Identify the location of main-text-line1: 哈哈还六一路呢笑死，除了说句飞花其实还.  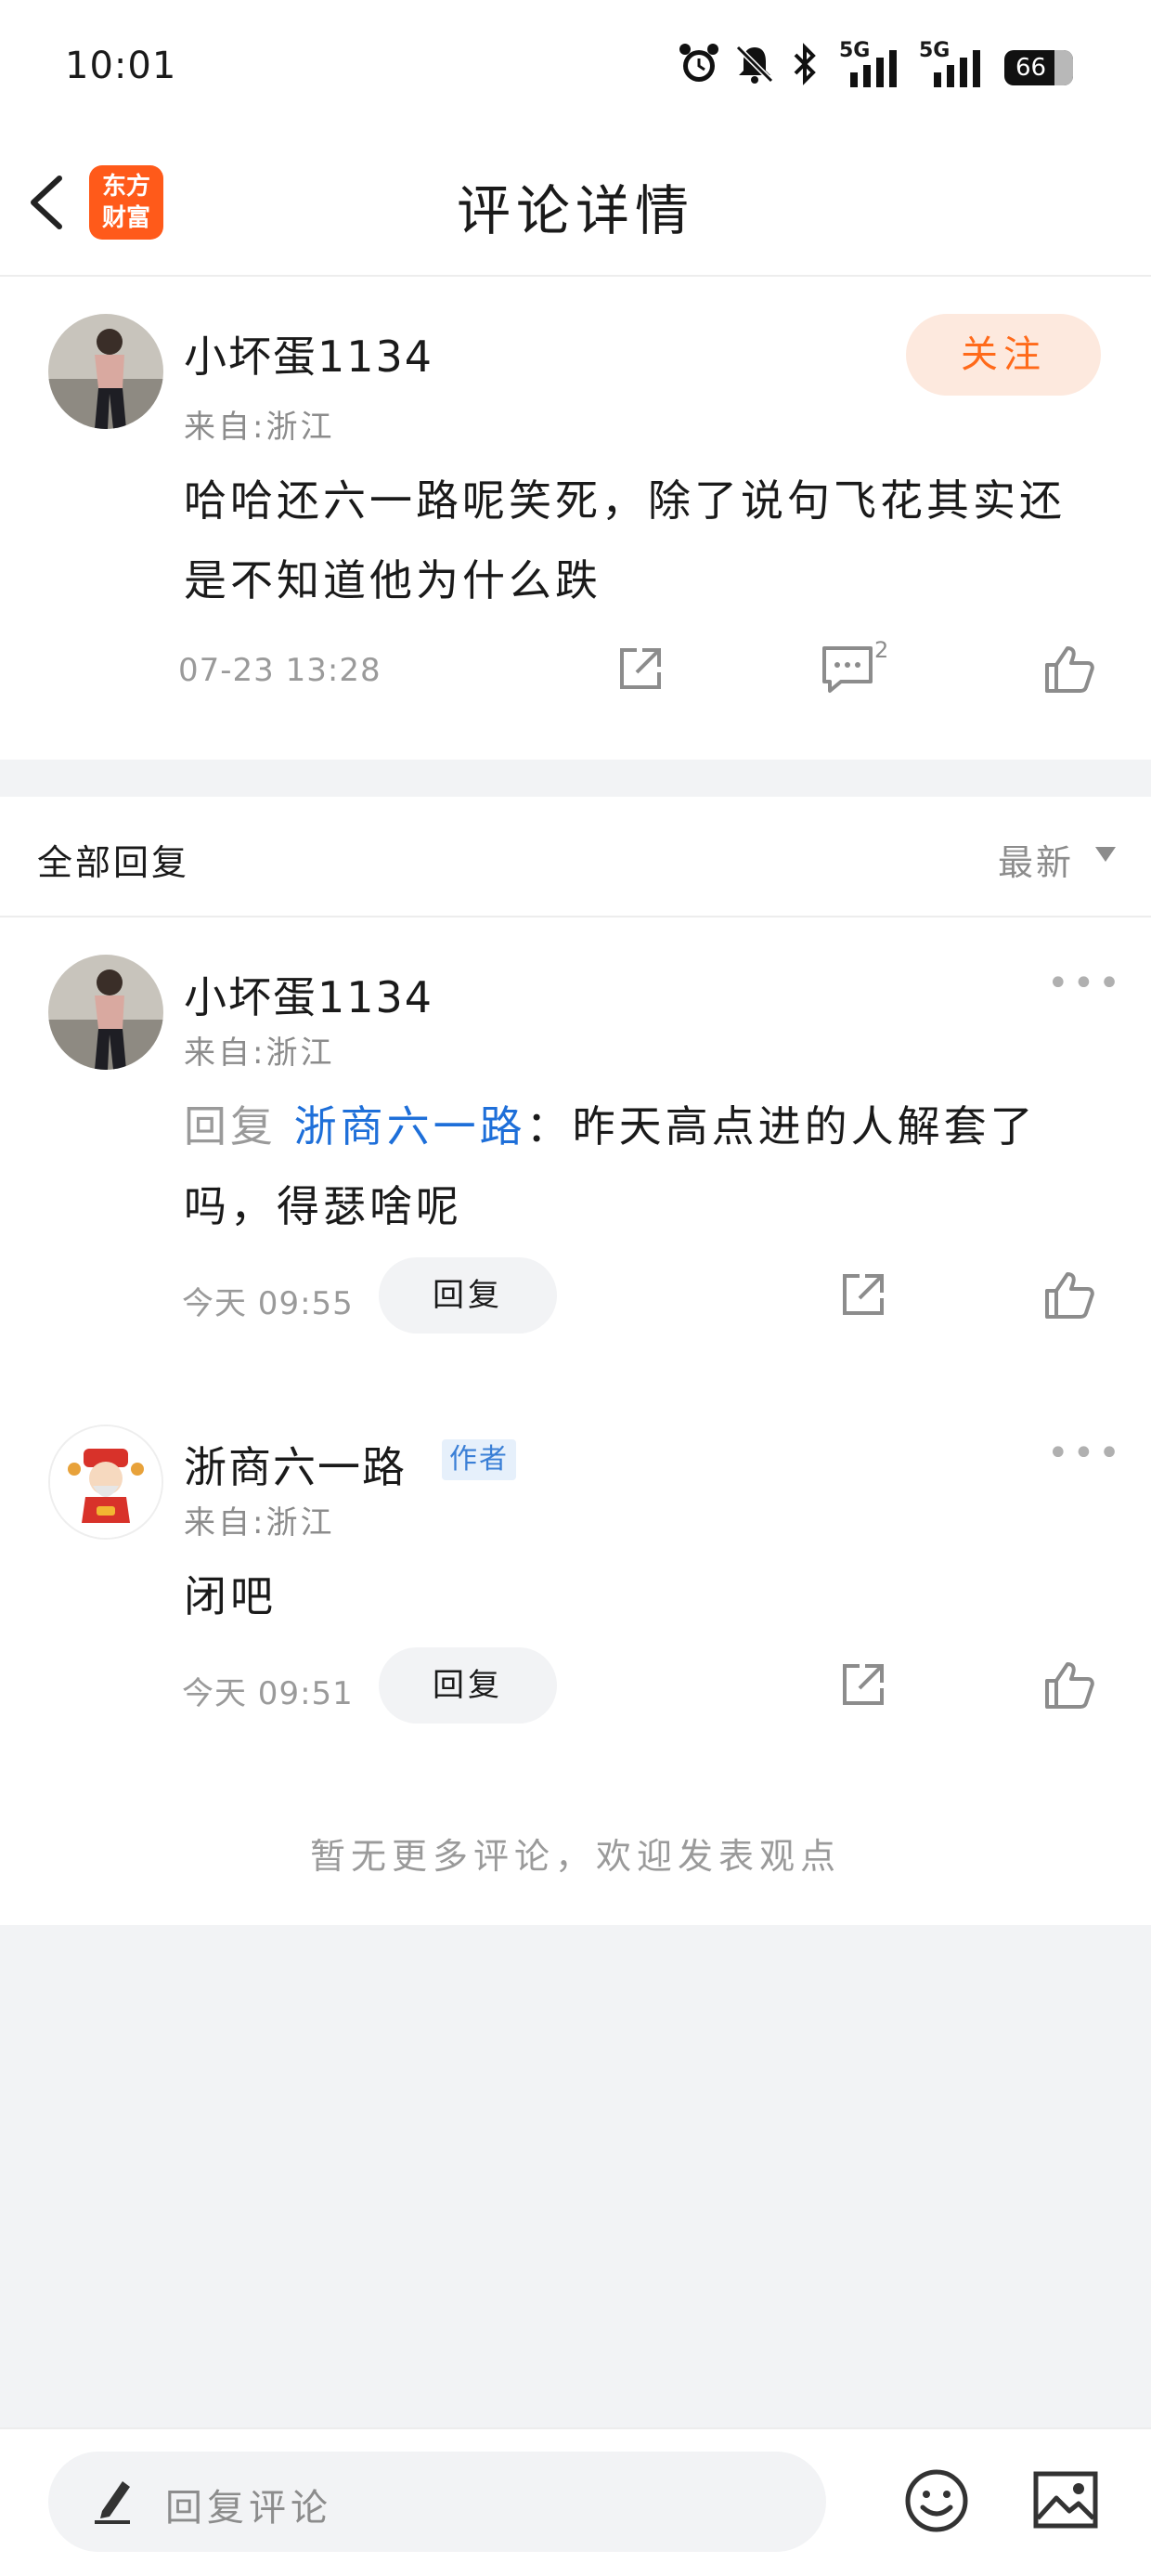
(625, 501).